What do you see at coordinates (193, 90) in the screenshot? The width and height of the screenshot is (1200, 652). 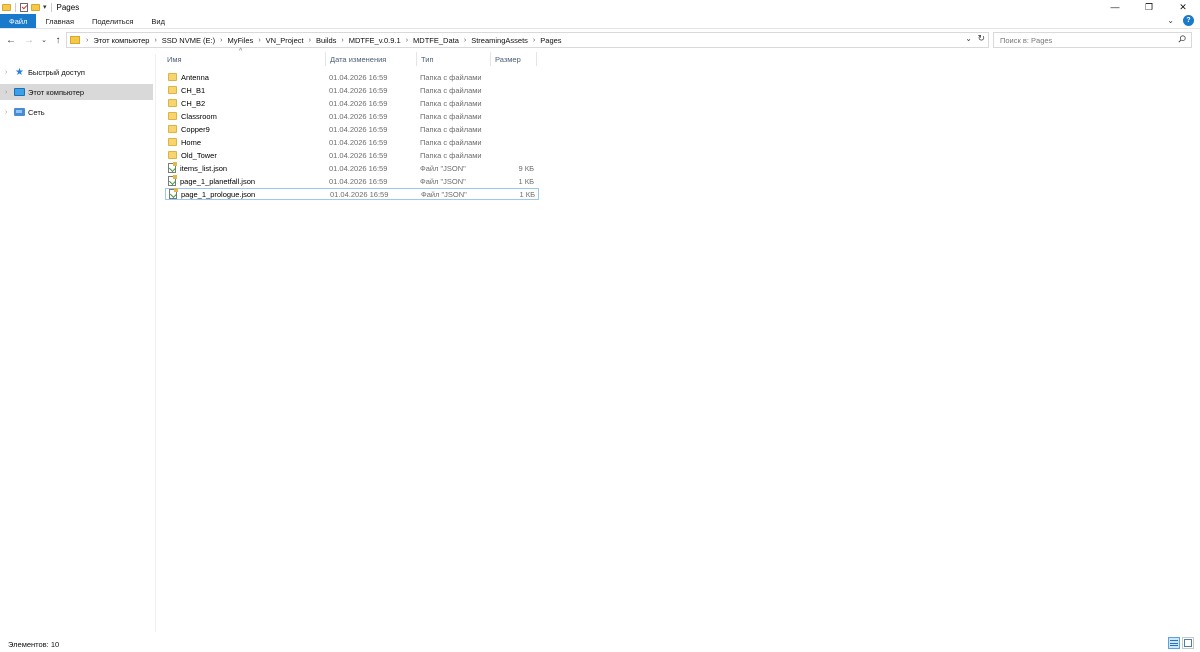 I see `file-name: CH_B1` at bounding box center [193, 90].